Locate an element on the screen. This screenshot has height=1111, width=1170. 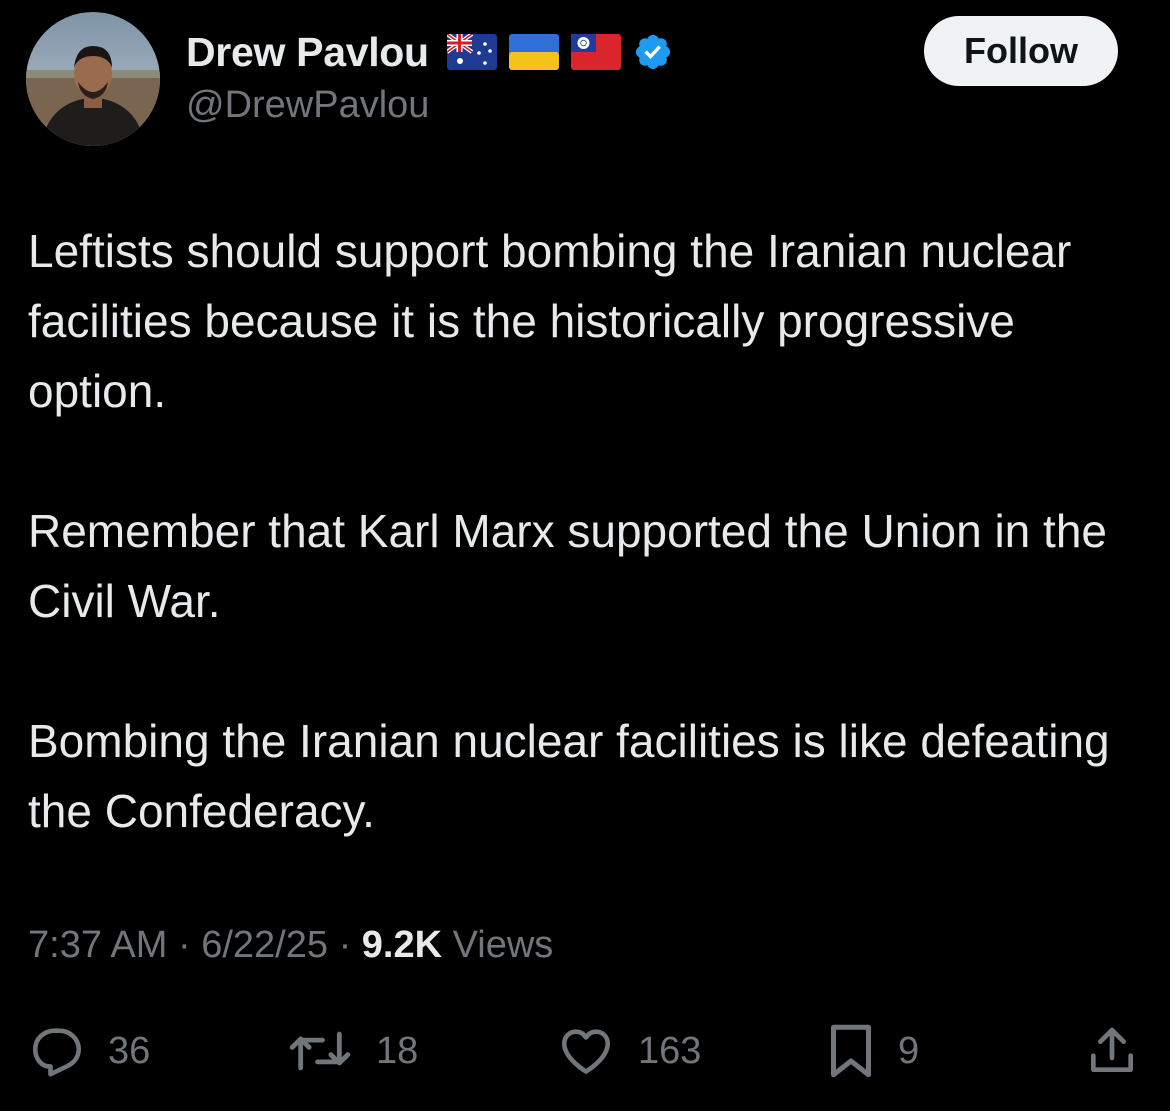
verified-badge-icon is located at coordinates (652, 52).